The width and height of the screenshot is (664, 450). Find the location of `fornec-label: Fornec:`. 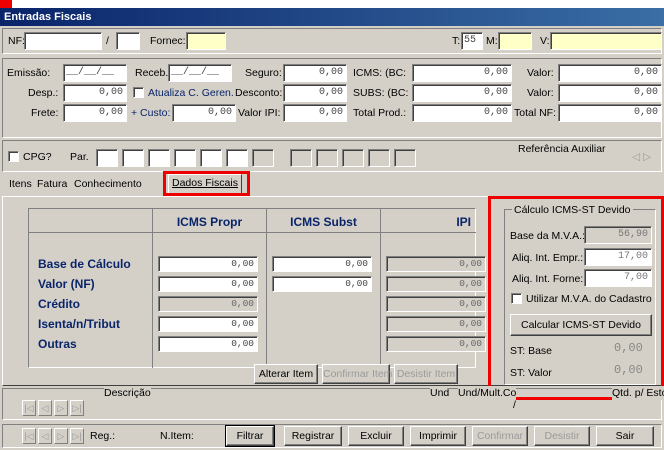

fornec-label: Fornec: is located at coordinates (168, 41).